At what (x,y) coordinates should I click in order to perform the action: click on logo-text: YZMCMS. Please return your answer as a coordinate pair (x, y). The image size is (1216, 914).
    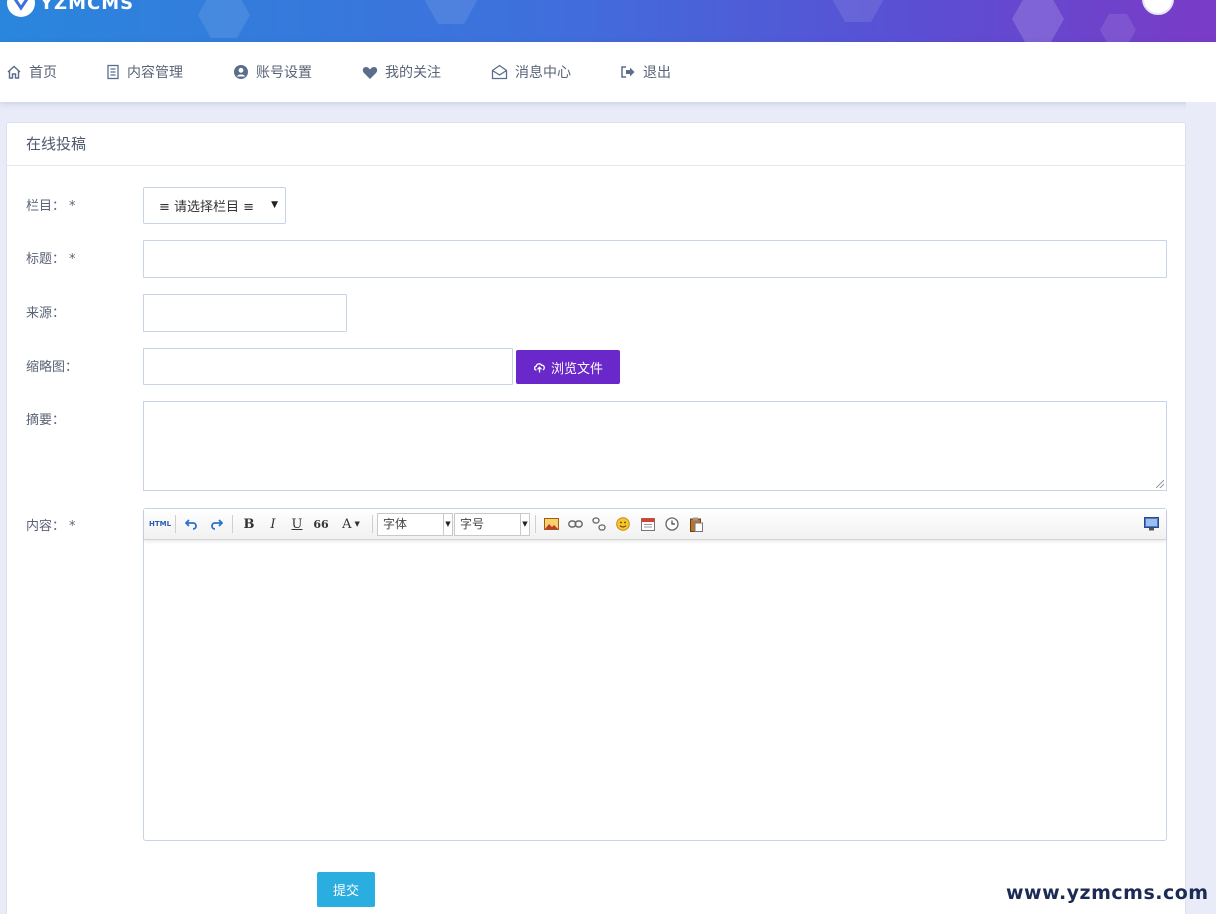
    Looking at the image, I should click on (87, 7).